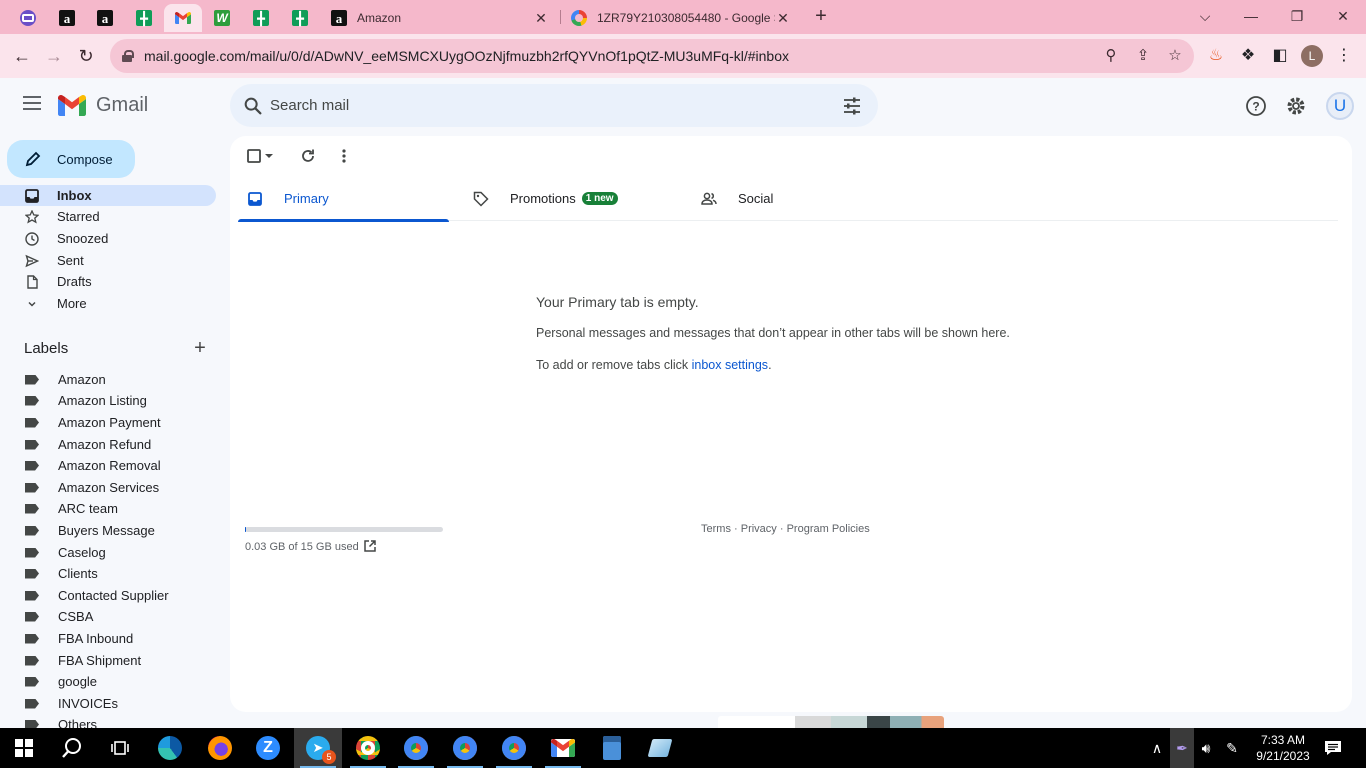 This screenshot has height=768, width=1366. I want to click on search-bar, so click(554, 105).